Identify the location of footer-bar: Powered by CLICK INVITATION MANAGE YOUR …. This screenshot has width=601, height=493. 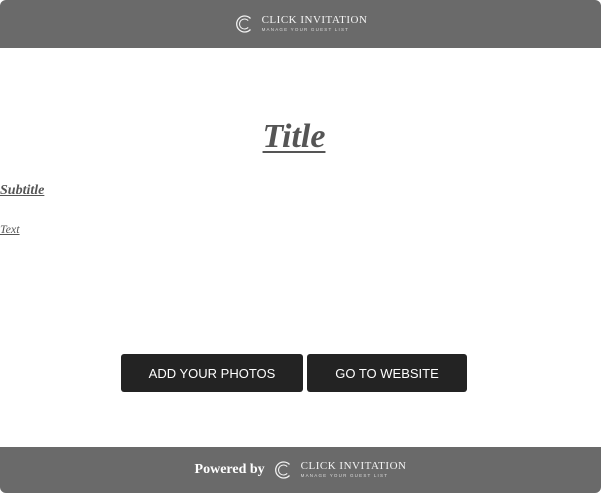
(300, 470).